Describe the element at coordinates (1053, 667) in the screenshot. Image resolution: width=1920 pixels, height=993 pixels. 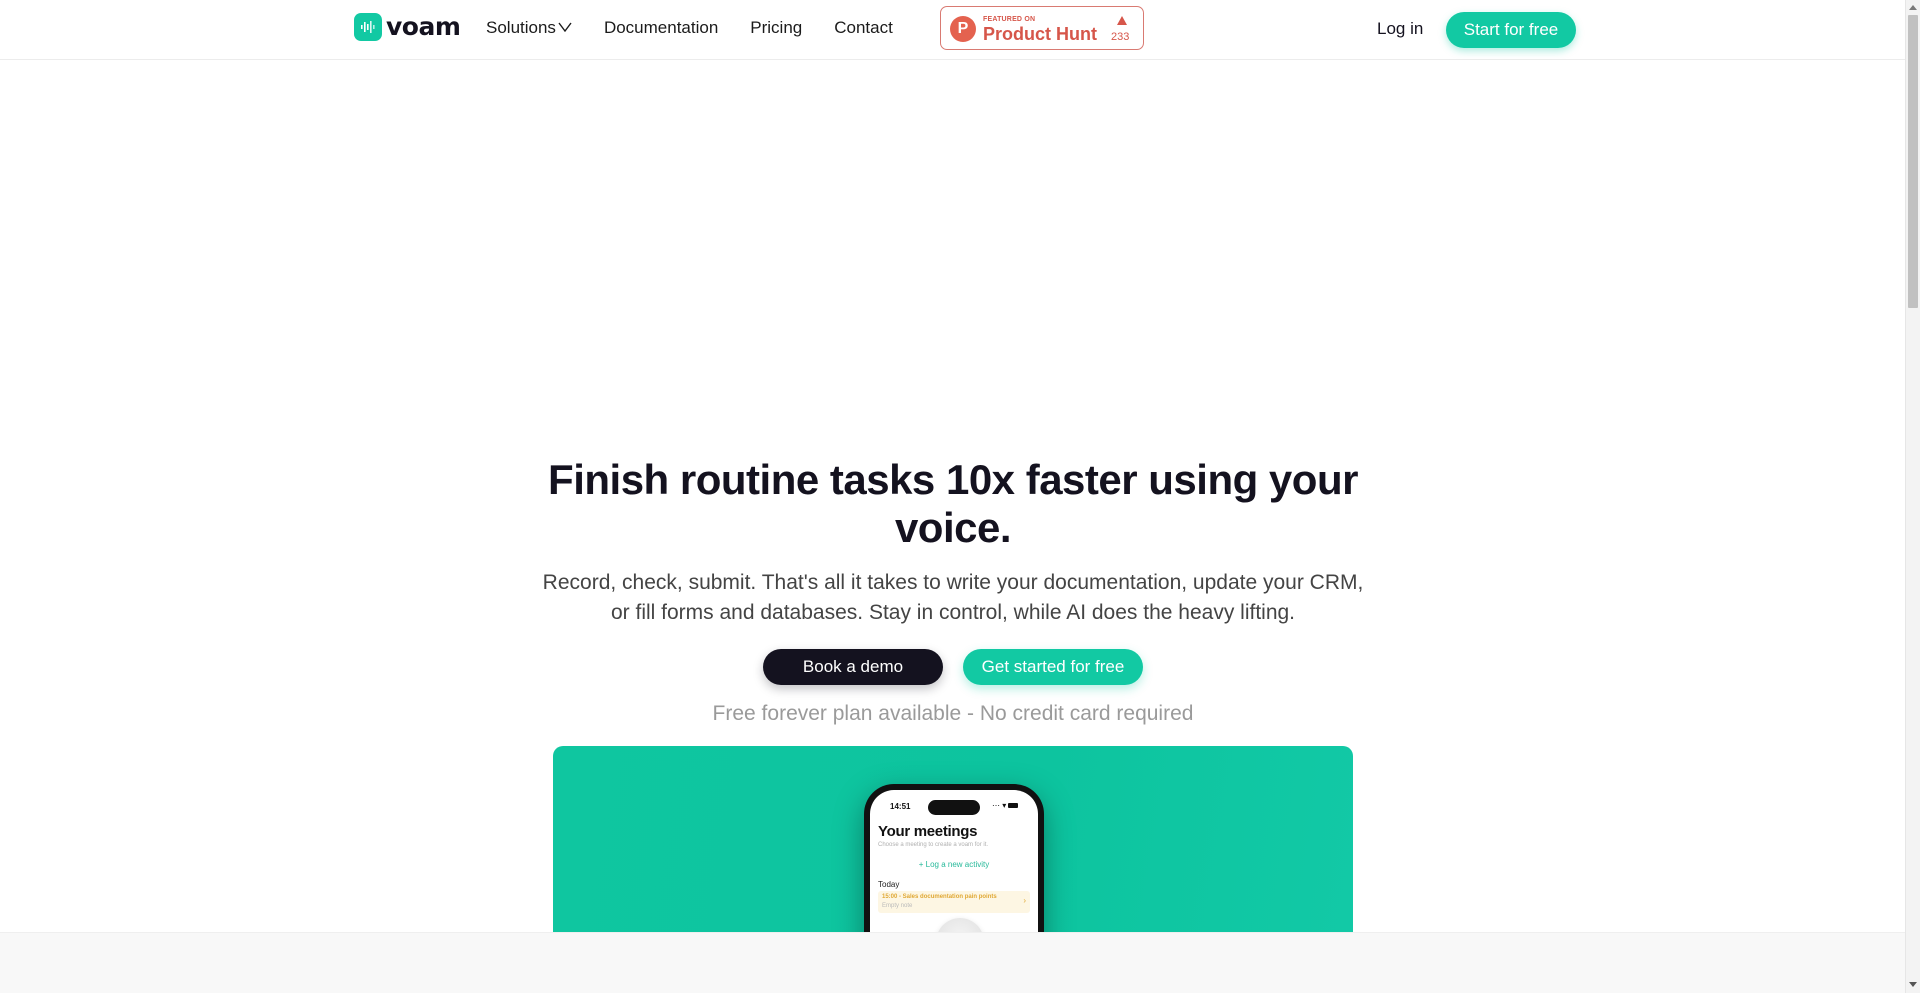
I see `get-started-free-button: Get started for free` at that location.